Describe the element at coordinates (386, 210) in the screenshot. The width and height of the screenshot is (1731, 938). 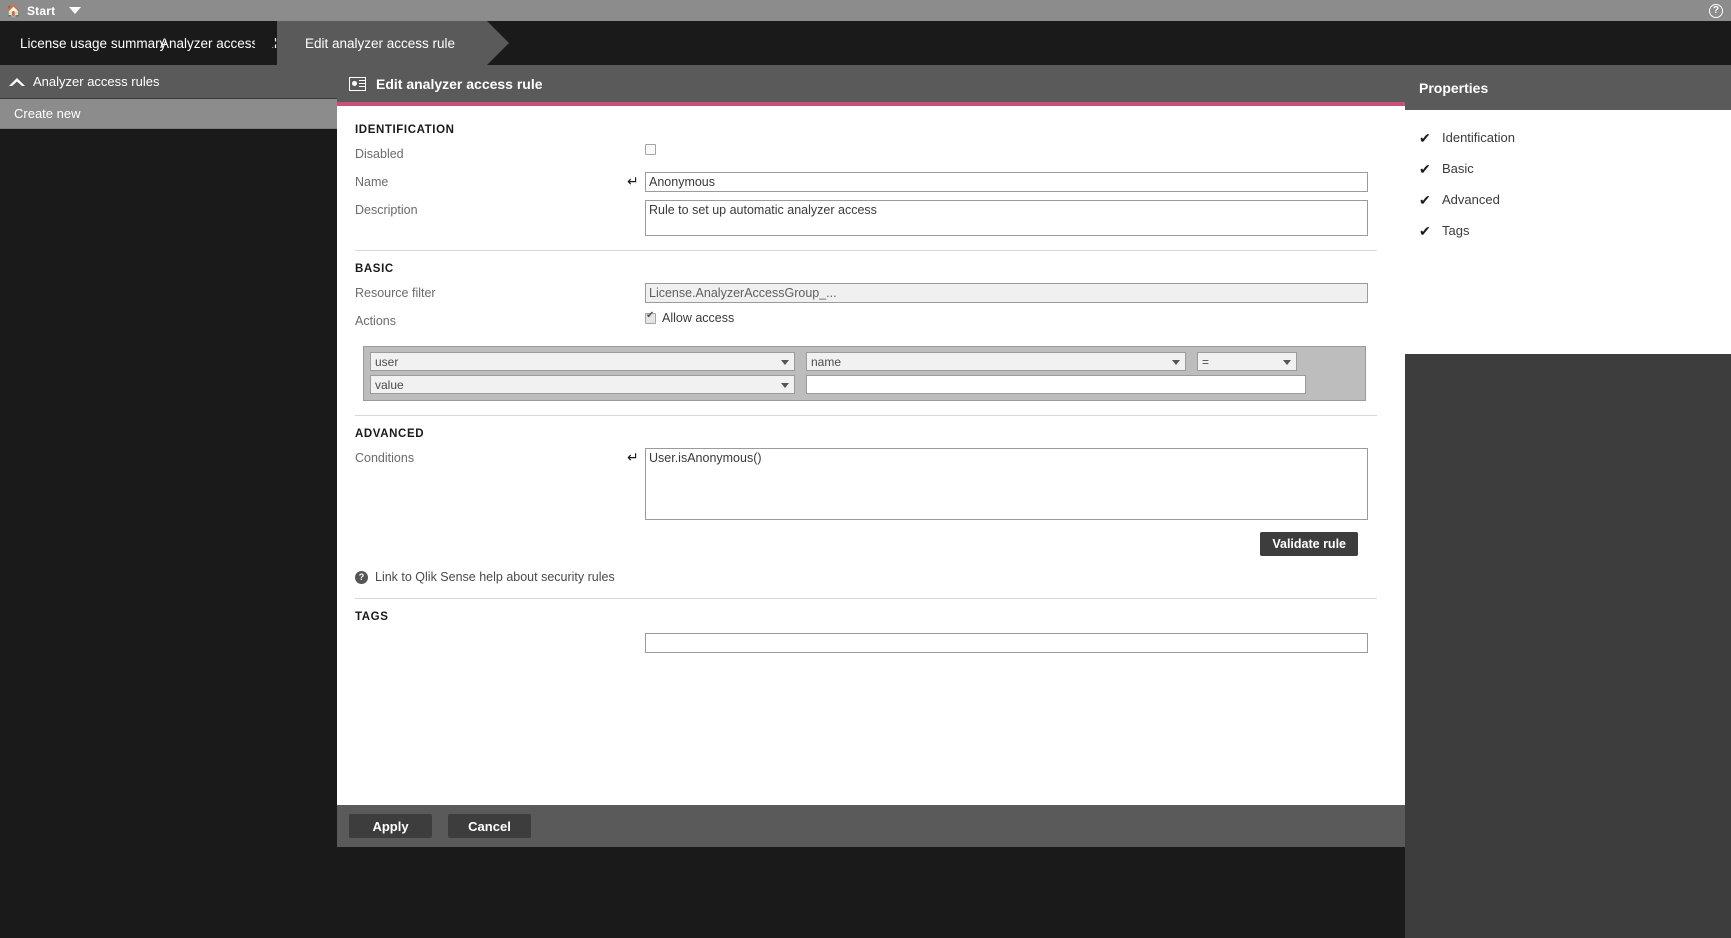
I see `field-label-description: Description` at that location.